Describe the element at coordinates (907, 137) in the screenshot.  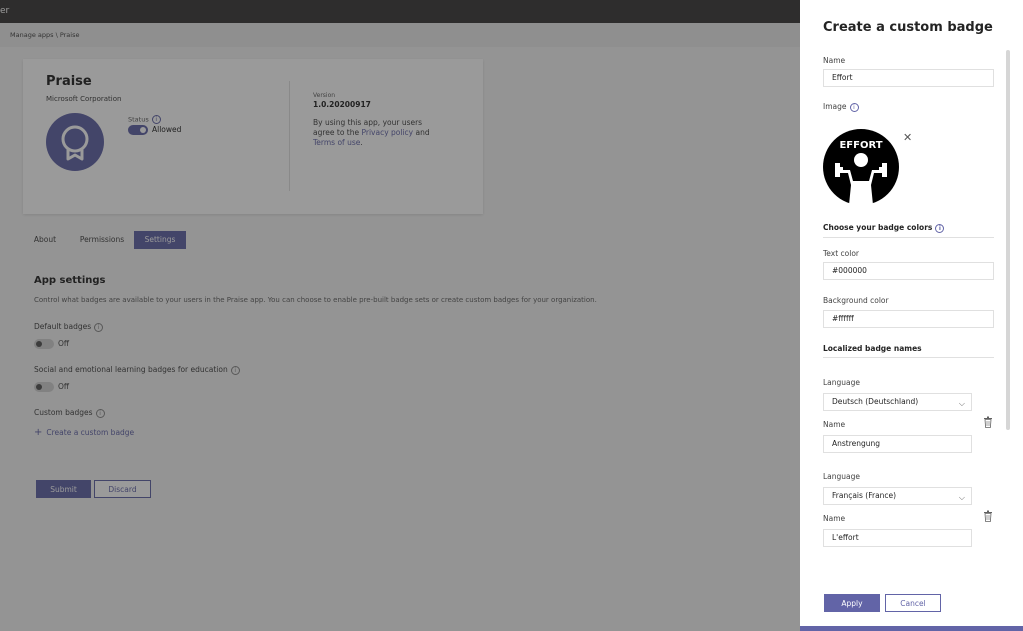
I see `remove-image-icon: ✕` at that location.